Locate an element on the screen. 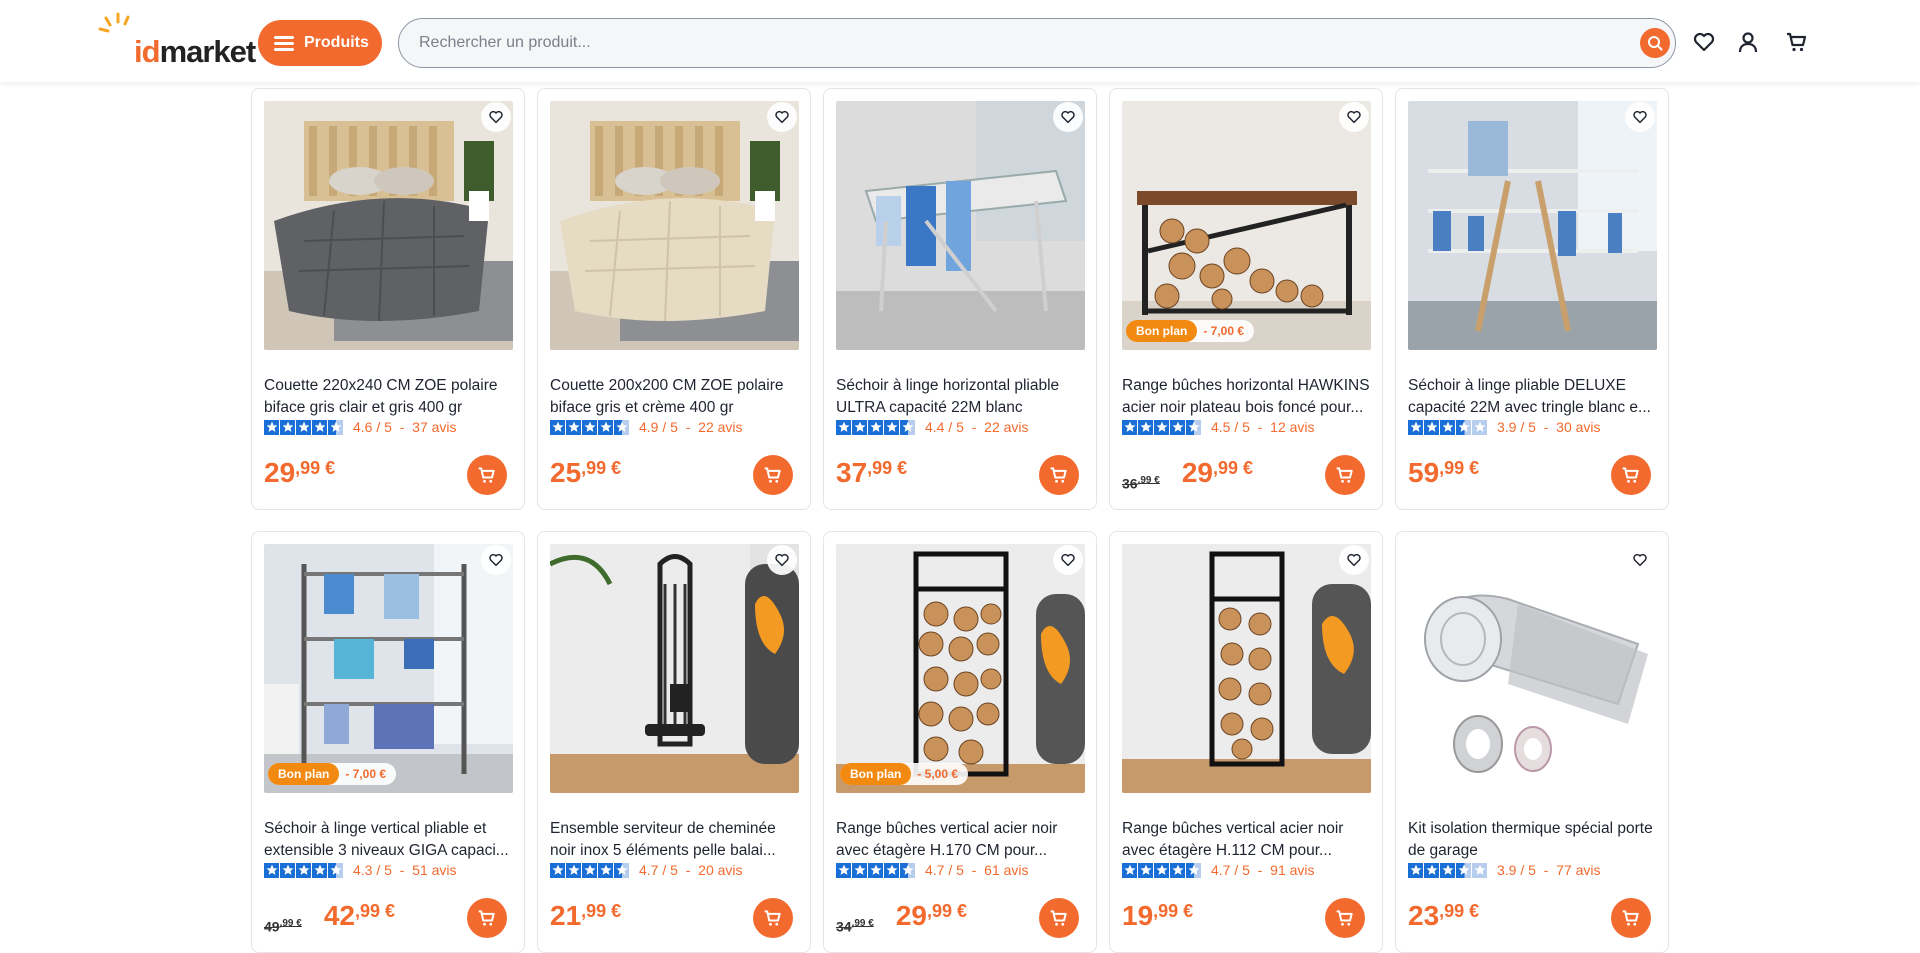 The height and width of the screenshot is (953, 1920). review-count: 91 avis is located at coordinates (1292, 870).